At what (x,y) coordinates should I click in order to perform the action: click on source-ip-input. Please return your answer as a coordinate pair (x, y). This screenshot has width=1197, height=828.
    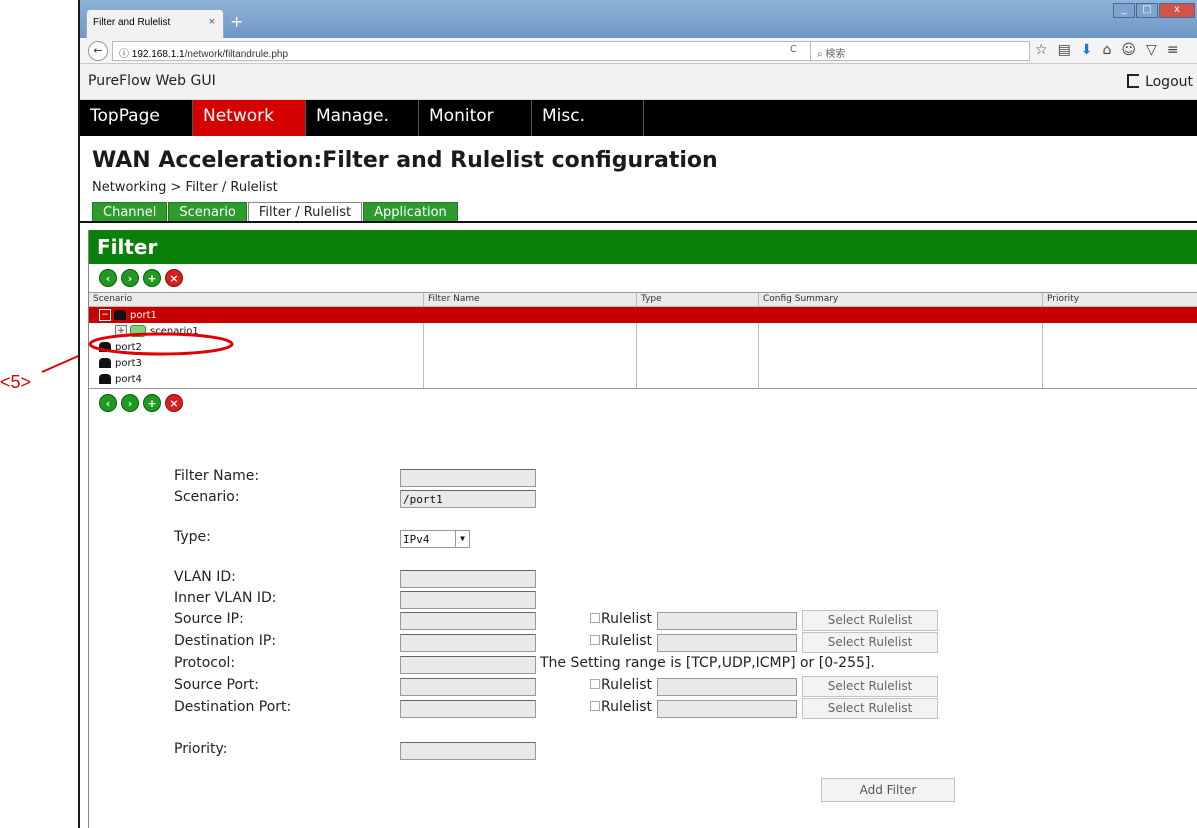
    Looking at the image, I should click on (468, 621).